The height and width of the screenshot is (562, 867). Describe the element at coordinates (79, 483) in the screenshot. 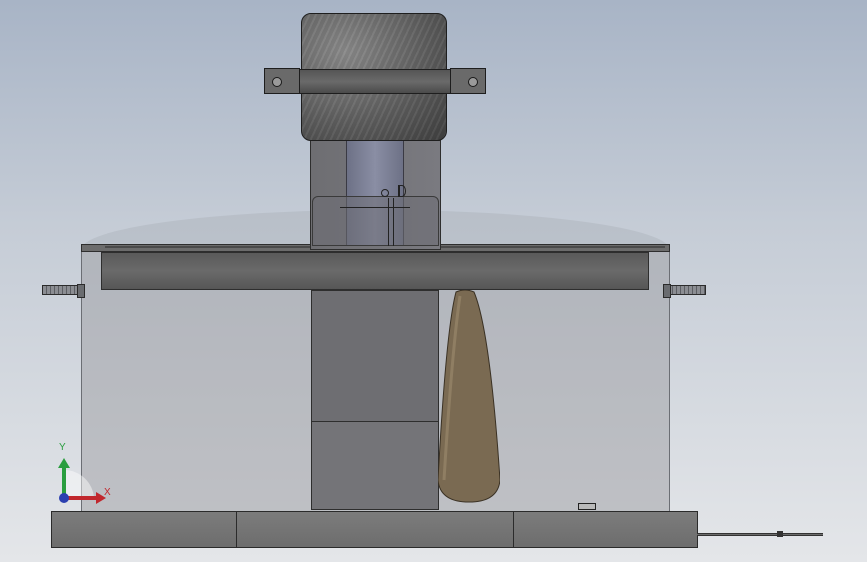

I see `triad-arc` at that location.